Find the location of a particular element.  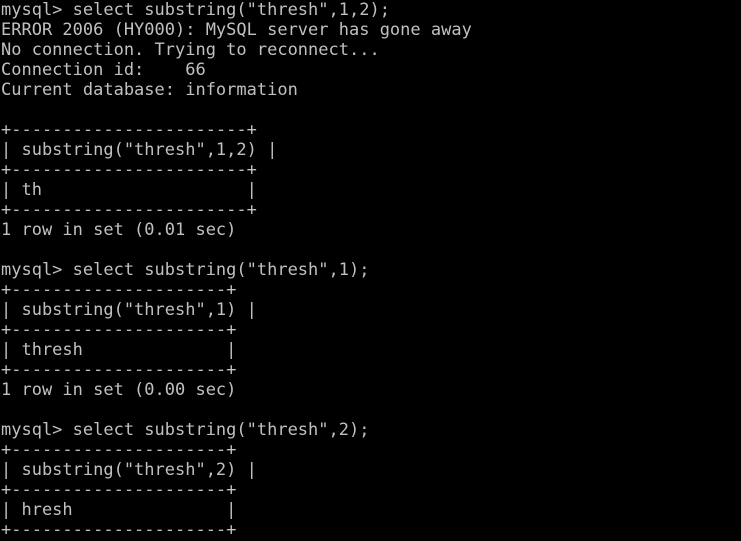

result-table-1-row: | th | is located at coordinates (129, 190).